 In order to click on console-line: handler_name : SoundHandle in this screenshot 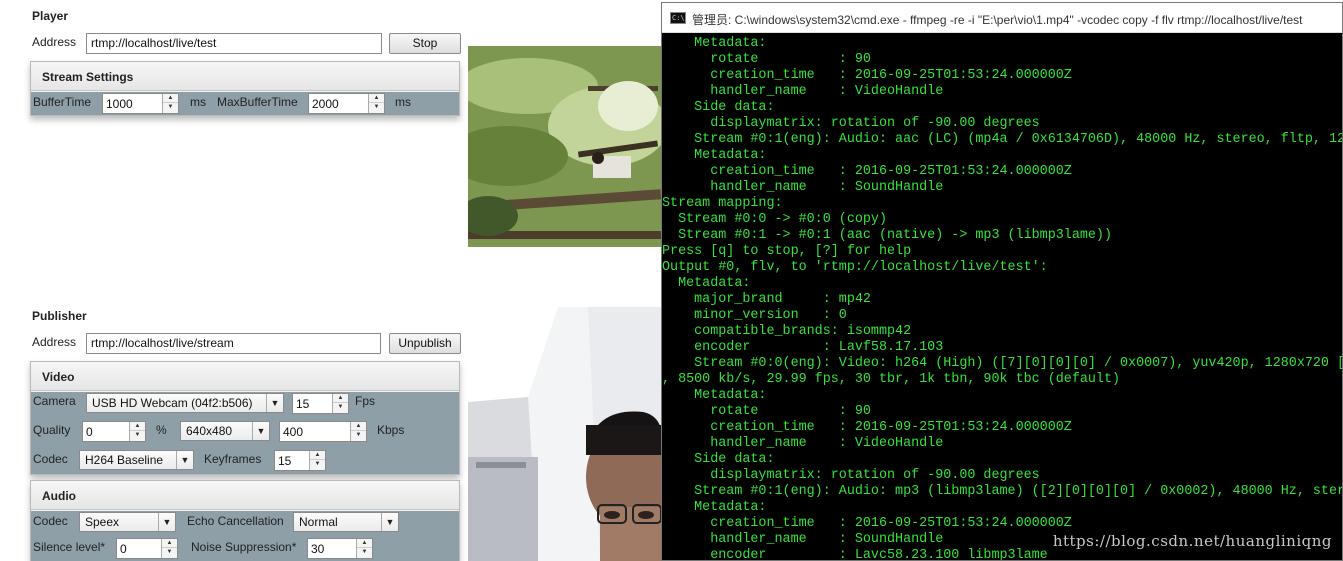, I will do `click(803, 187)`.